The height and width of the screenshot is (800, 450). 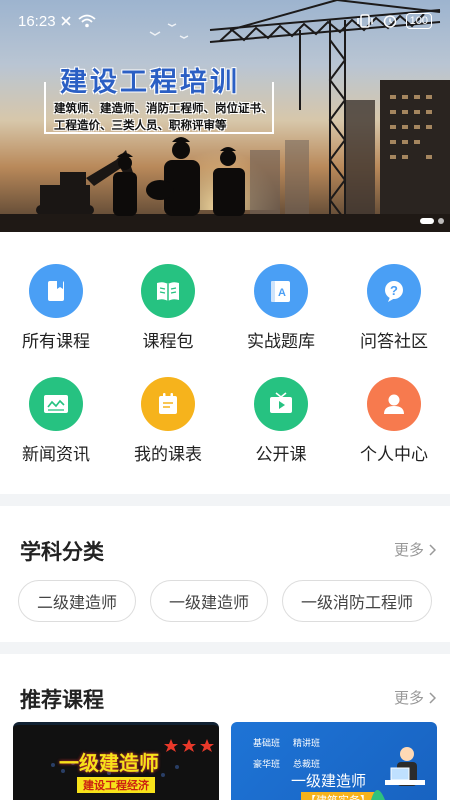 I want to click on status-left-icons, so click(x=78, y=21).